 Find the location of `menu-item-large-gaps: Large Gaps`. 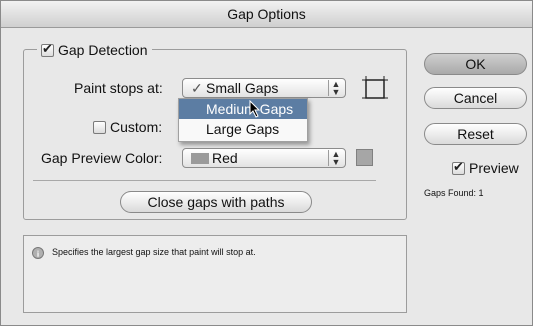

menu-item-large-gaps: Large Gaps is located at coordinates (243, 129).